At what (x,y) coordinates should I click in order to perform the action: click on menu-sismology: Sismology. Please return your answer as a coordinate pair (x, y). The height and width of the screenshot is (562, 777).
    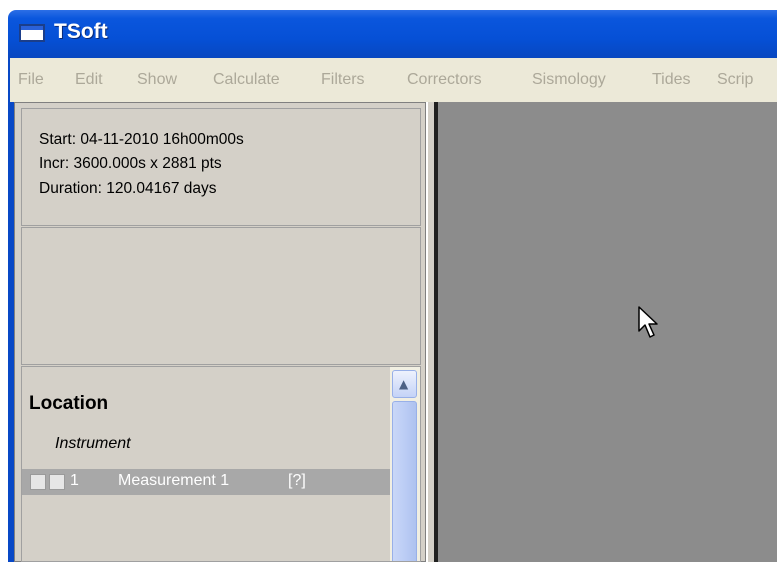
    Looking at the image, I should click on (569, 80).